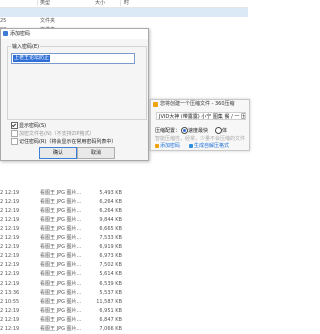 This screenshot has width=320, height=334. I want to click on table-row: 2 12:19看图王 JPG 图片...6,665 KB, so click(124, 229).